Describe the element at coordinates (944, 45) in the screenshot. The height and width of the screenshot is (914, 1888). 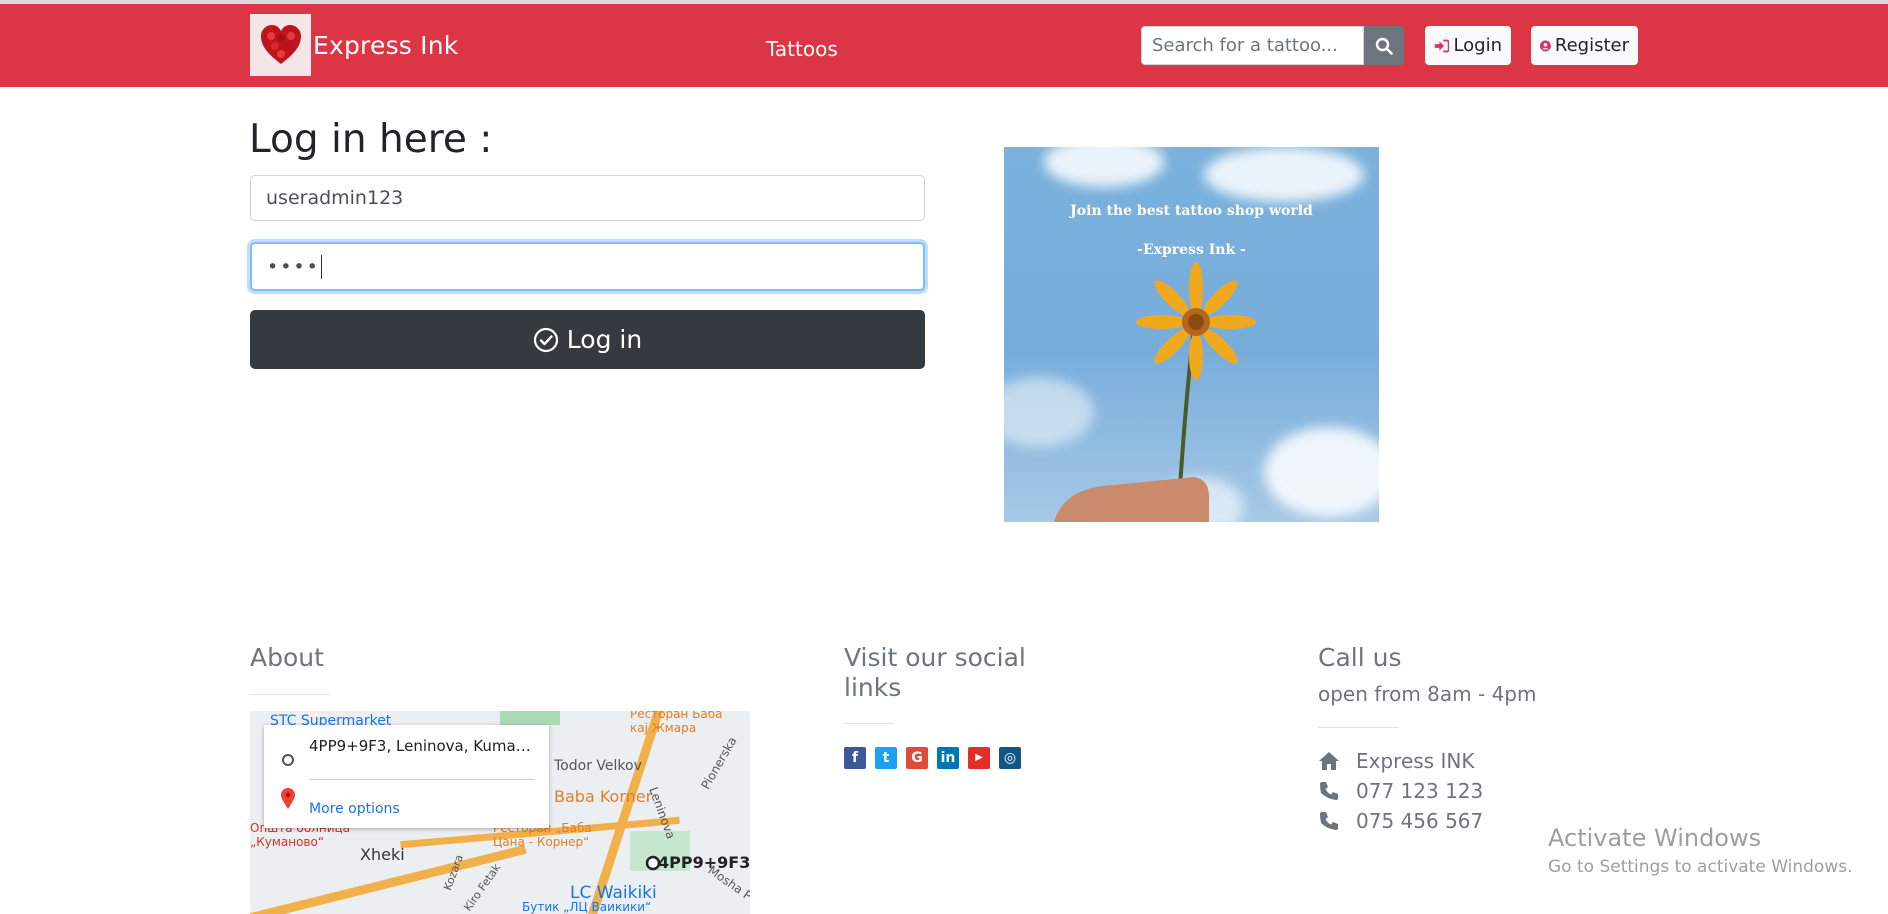
I see `navbar: Express Ink Tattoos Login Register` at that location.